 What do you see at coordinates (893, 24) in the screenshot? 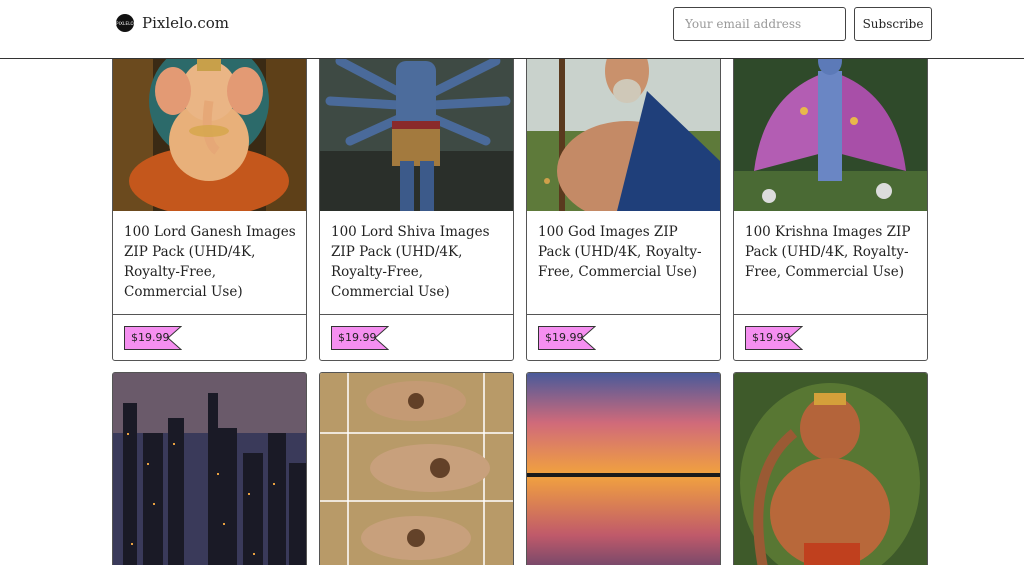
I see `subscribe-button: Subscribe` at bounding box center [893, 24].